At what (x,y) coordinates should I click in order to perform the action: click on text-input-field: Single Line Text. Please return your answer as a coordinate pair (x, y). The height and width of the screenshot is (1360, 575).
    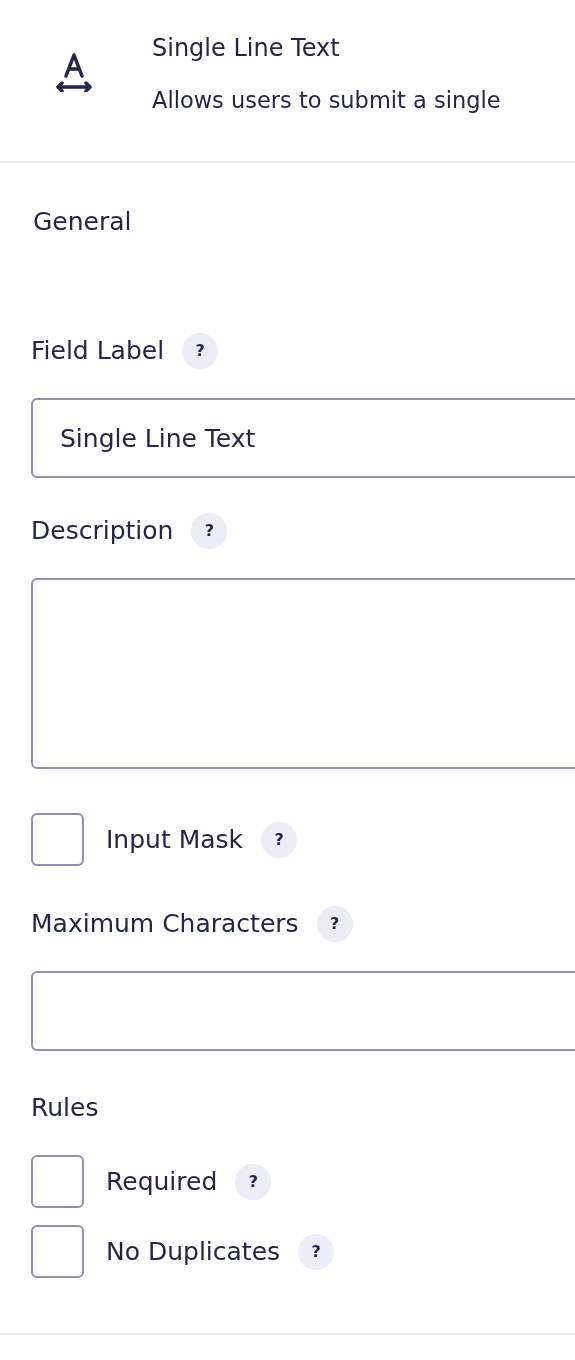
    Looking at the image, I should click on (303, 438).